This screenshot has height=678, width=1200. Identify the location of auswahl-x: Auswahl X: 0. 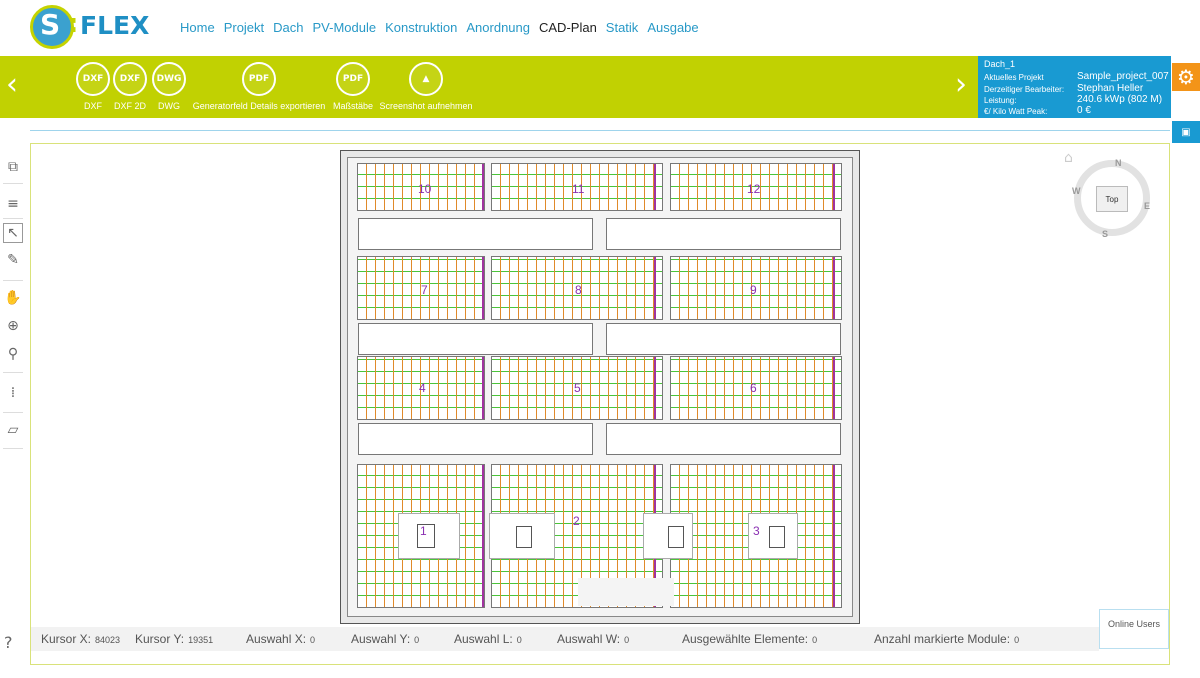
(280, 639).